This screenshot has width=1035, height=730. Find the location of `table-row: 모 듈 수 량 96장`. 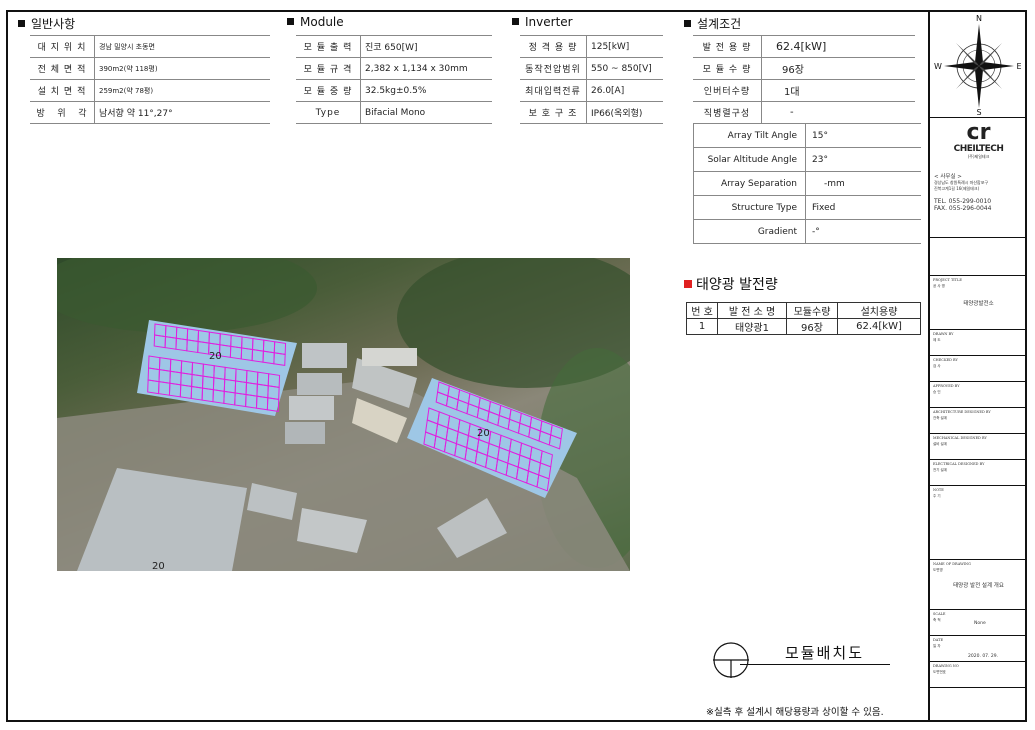

table-row: 모 듈 수 량 96장 is located at coordinates (804, 68).